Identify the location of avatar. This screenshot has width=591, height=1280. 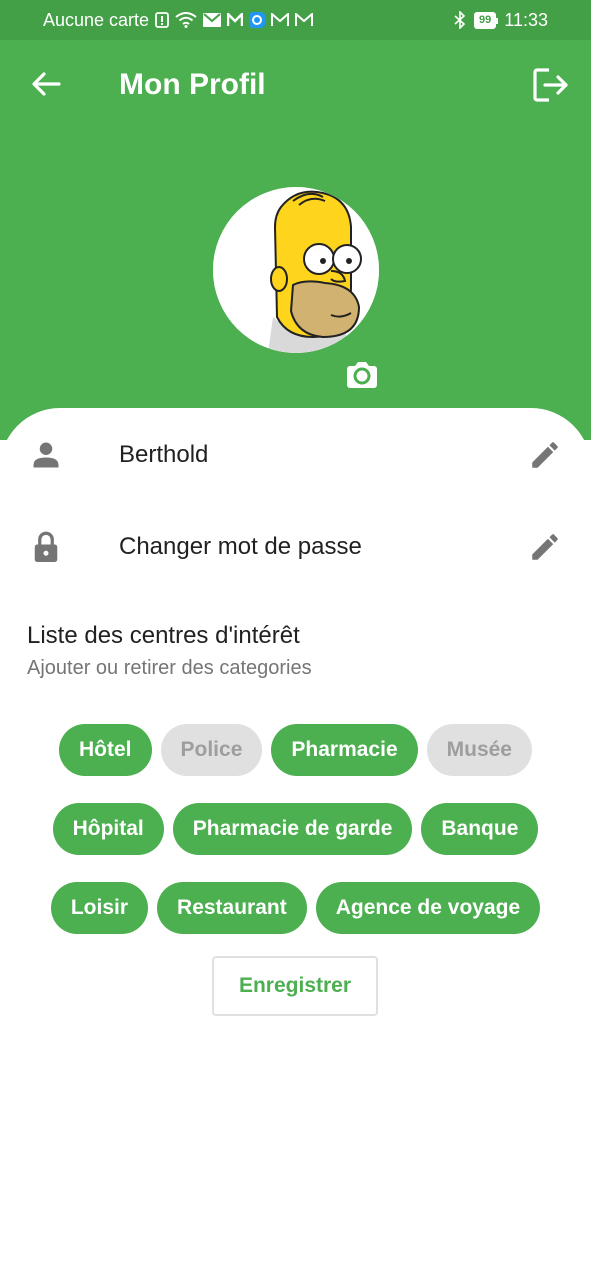
(296, 270).